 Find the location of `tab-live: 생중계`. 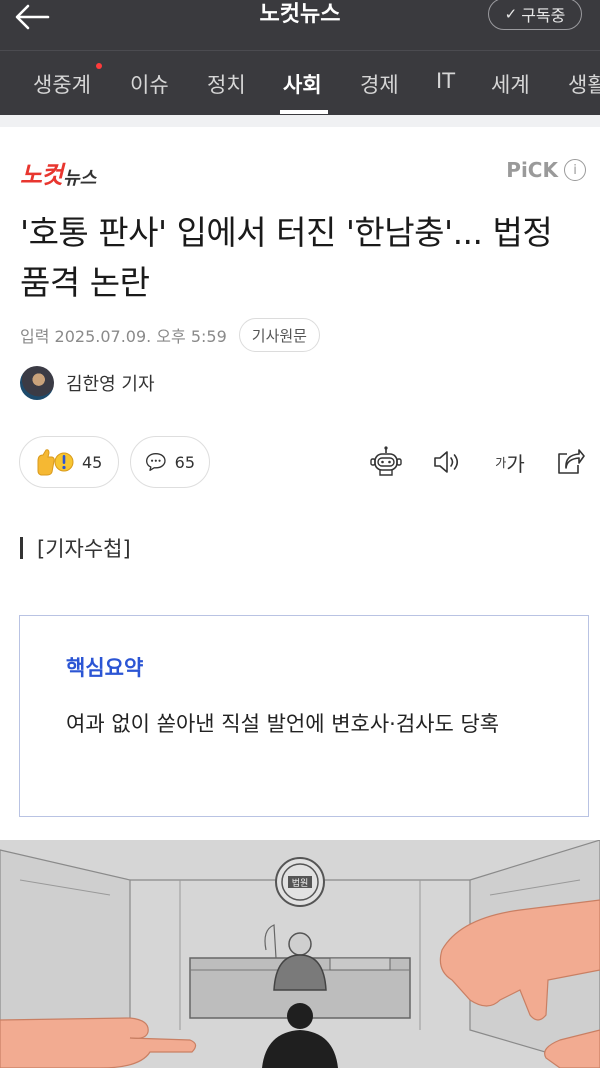

tab-live: 생중계 is located at coordinates (62, 84).